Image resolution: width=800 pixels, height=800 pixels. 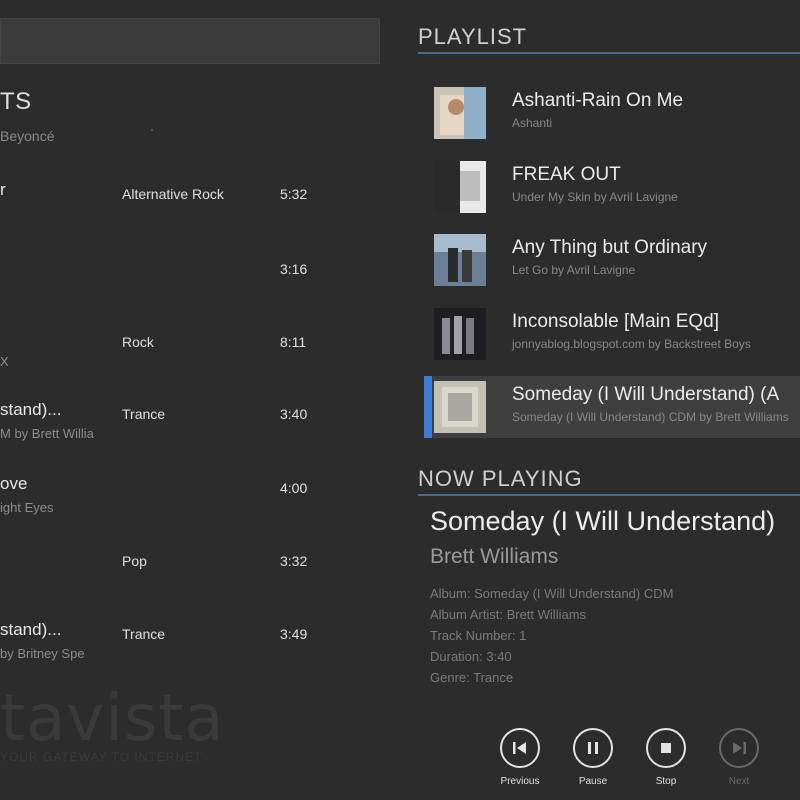 What do you see at coordinates (27, 507) in the screenshot?
I see `track-subtitle: ight Eyes` at bounding box center [27, 507].